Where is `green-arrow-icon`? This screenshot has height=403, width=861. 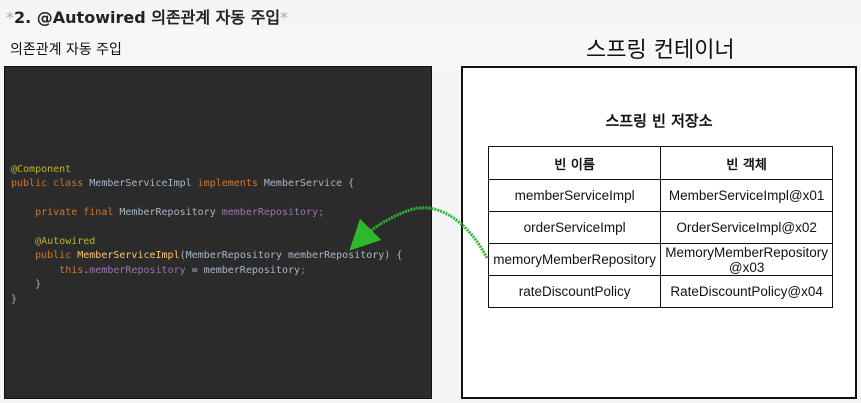 green-arrow-icon is located at coordinates (419, 232).